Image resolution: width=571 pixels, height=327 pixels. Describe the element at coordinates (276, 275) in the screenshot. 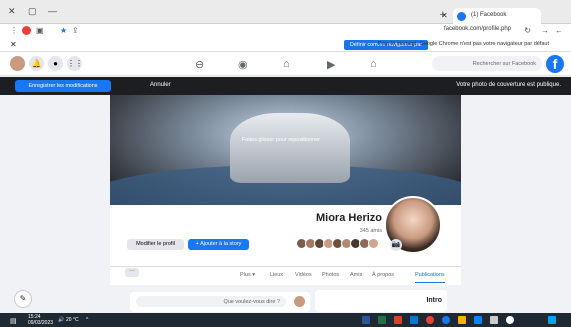

I see `tab-places: Lieux` at that location.